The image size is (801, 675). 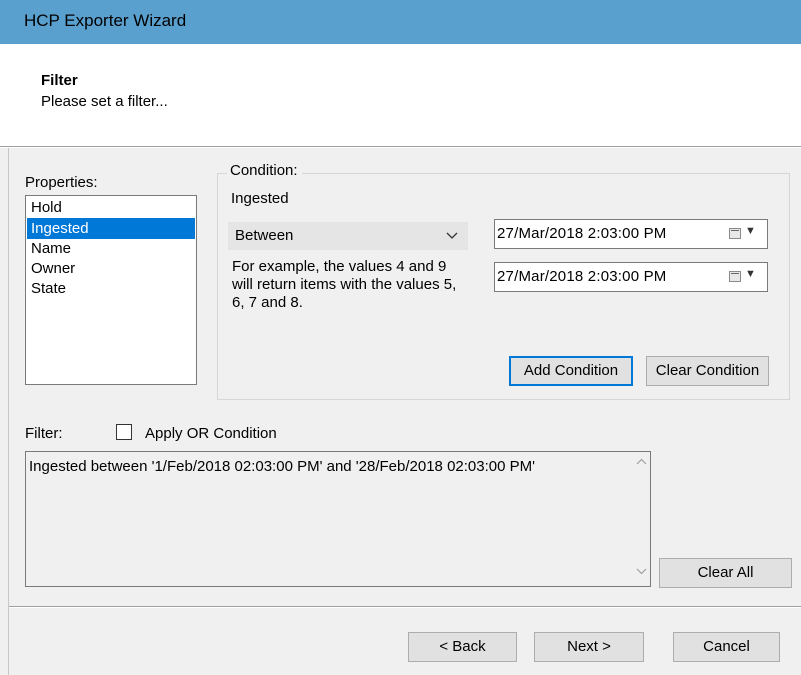 What do you see at coordinates (707, 371) in the screenshot?
I see `clear-condition-button: Clear Condition` at bounding box center [707, 371].